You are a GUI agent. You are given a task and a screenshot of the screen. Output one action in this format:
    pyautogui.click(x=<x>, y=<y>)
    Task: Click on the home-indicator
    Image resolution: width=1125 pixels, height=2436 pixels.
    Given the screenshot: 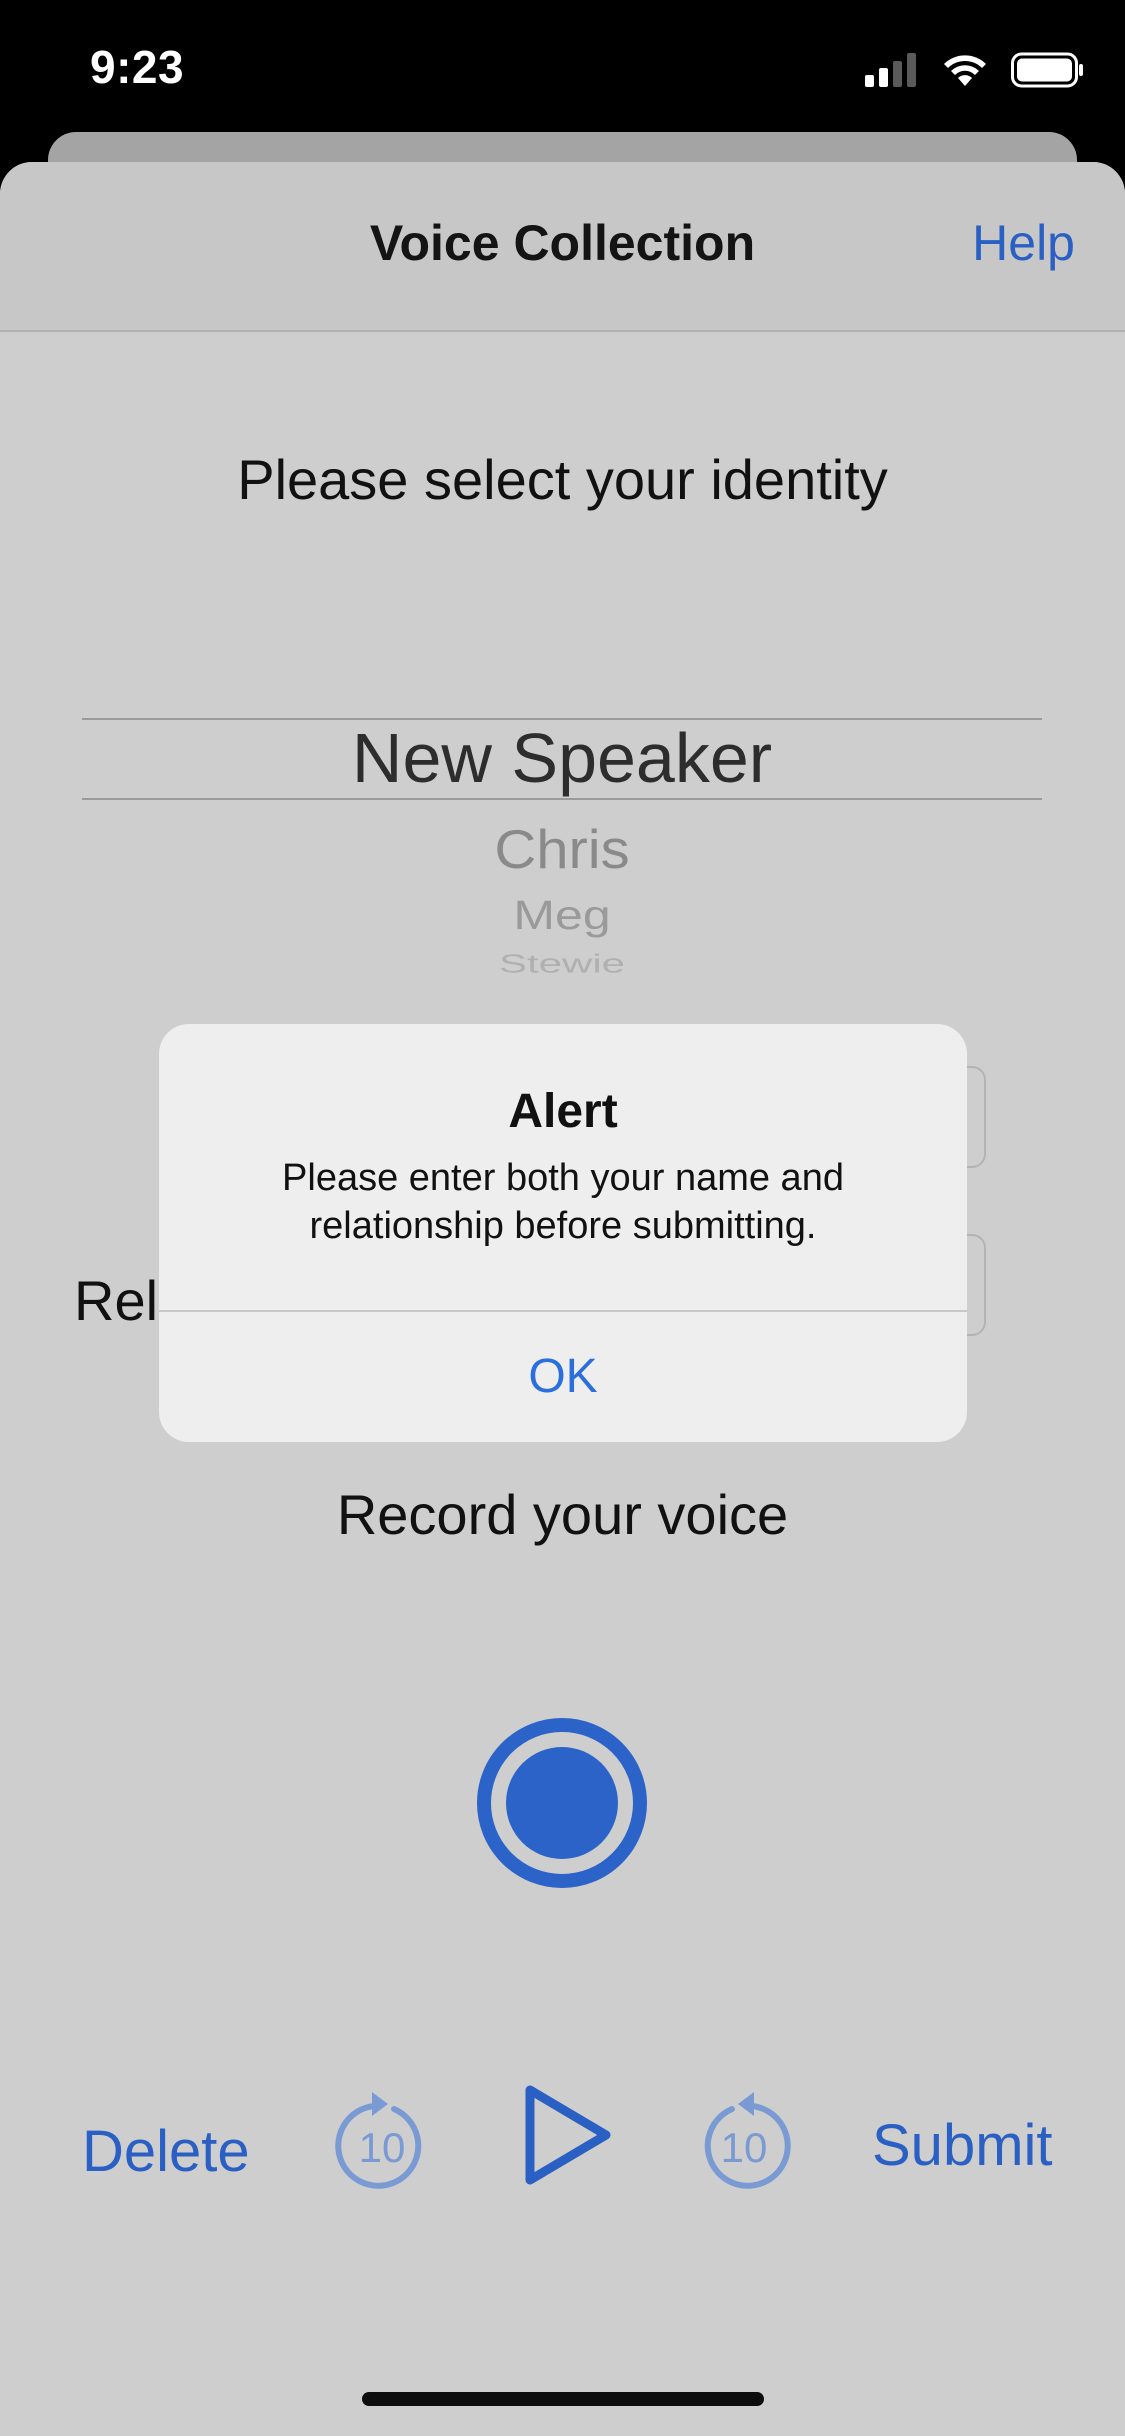 What is the action you would take?
    pyautogui.click(x=563, y=2399)
    